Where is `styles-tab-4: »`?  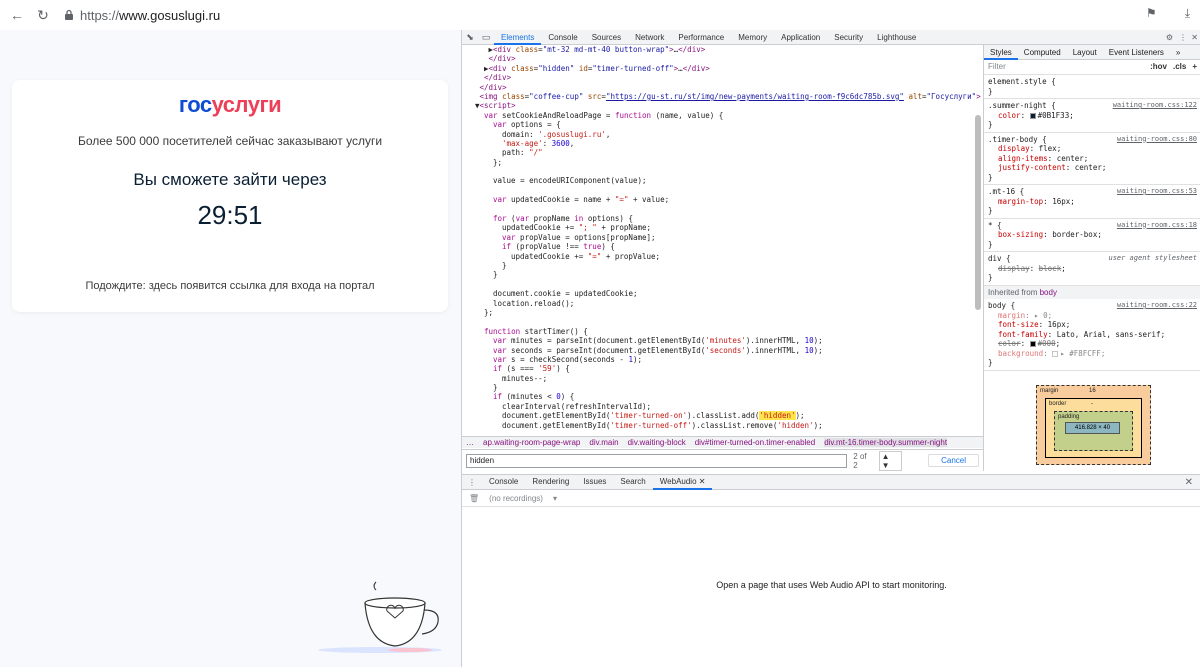 styles-tab-4: » is located at coordinates (1178, 52).